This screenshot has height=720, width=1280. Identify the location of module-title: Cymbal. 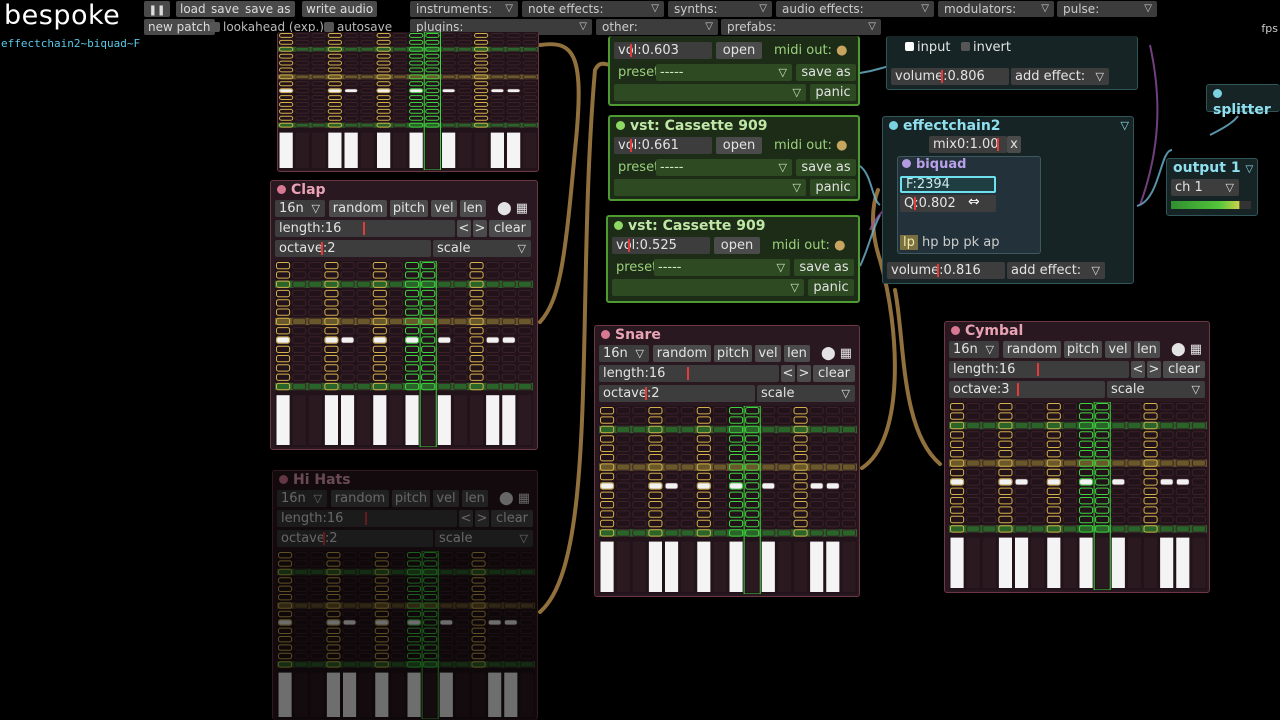
(987, 331).